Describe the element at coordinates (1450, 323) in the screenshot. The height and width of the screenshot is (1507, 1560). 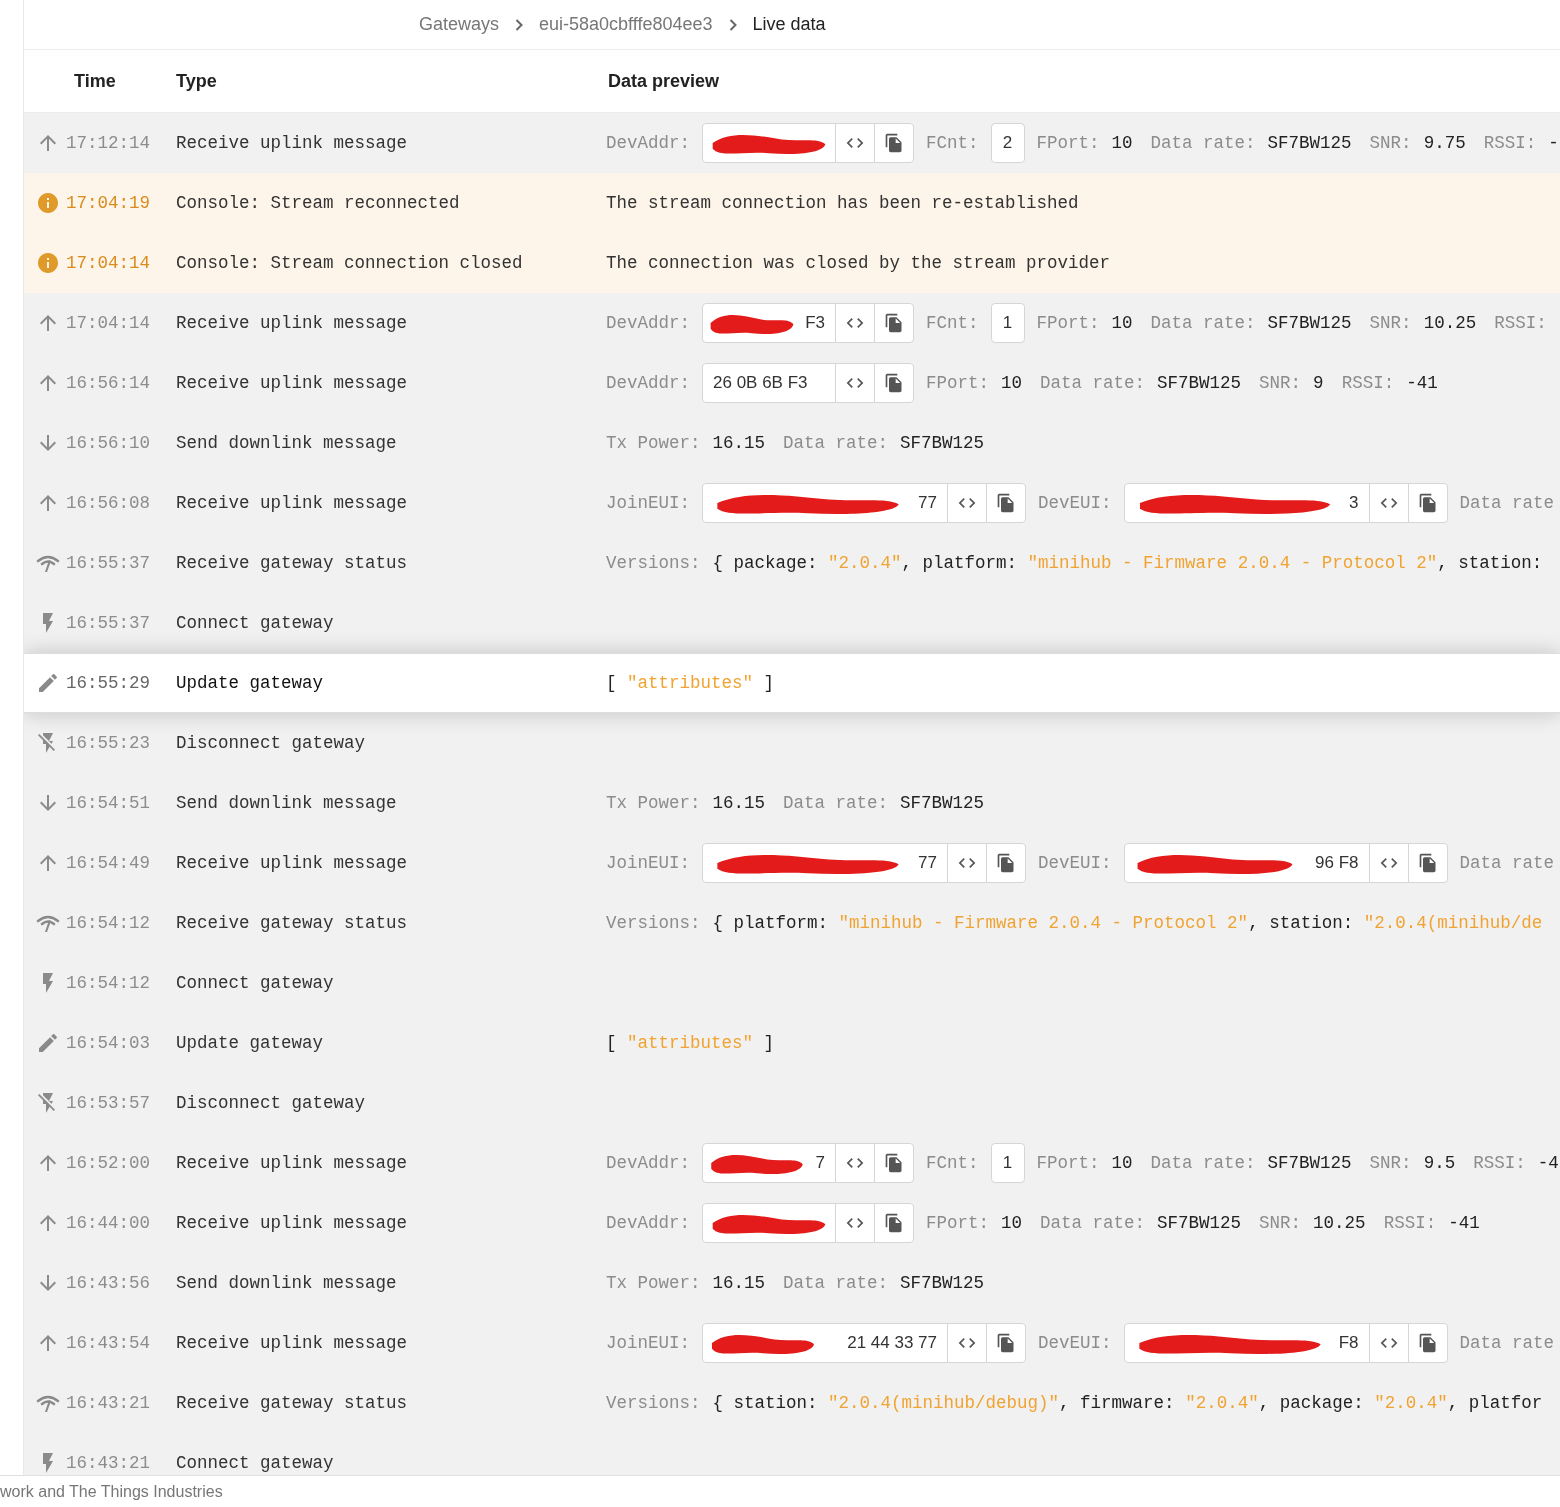
I see `field-value: 10.25` at that location.